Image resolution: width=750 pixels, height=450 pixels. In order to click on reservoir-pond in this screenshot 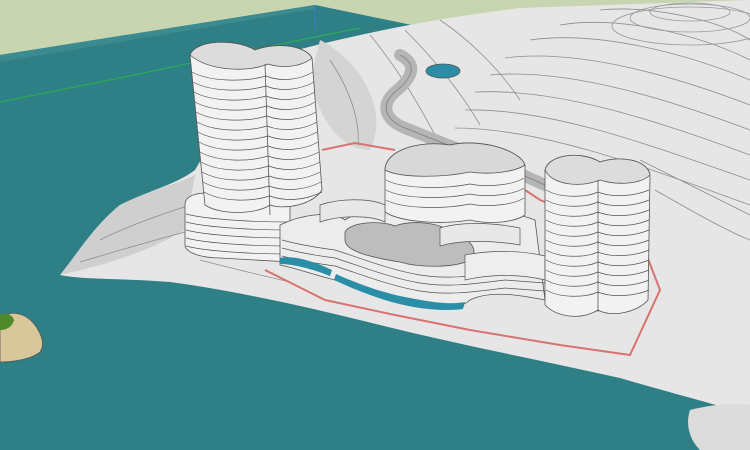, I will do `click(443, 71)`.